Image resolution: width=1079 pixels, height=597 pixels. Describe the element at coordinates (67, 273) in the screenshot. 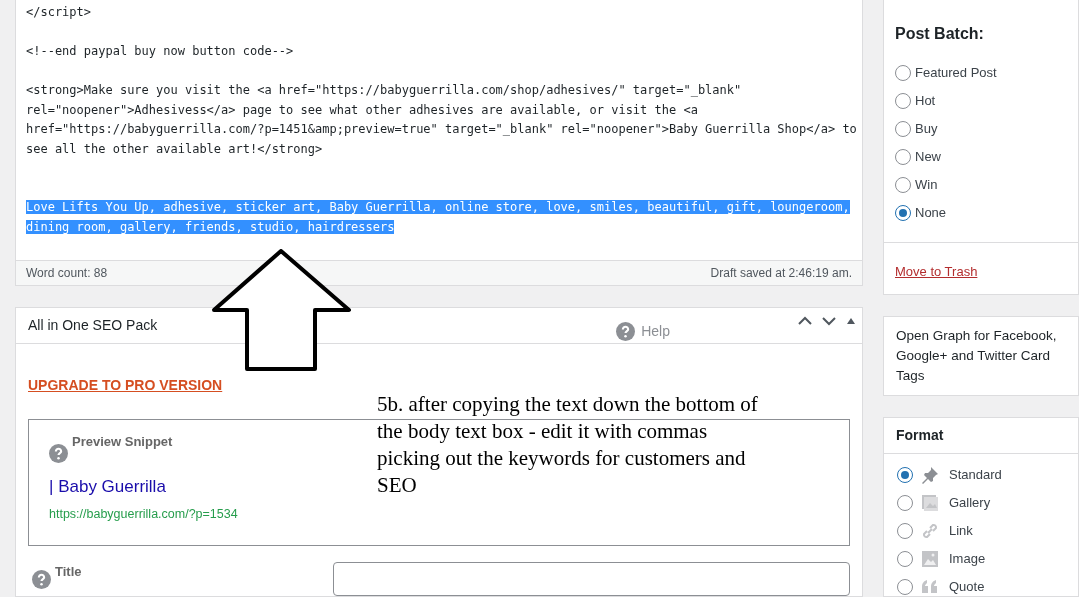

I see `word-count: Word count: 88` at that location.